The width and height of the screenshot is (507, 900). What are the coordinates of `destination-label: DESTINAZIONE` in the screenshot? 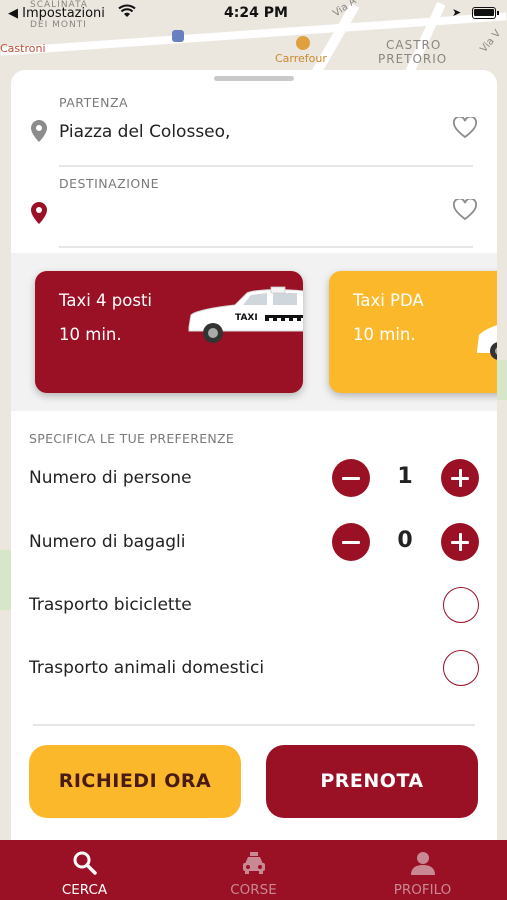 It's located at (109, 183).